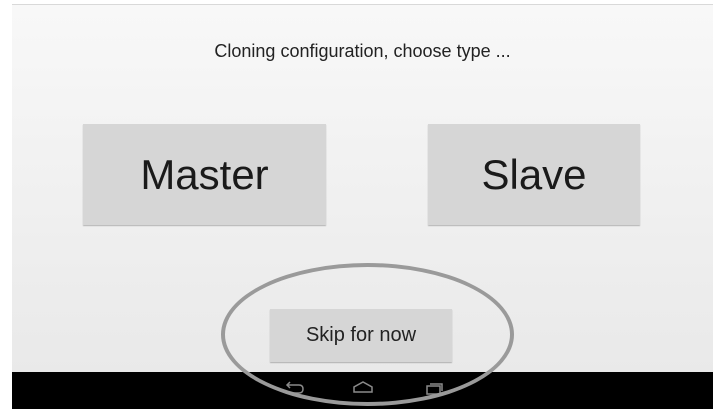  Describe the element at coordinates (204, 174) in the screenshot. I see `master-button: Master` at that location.